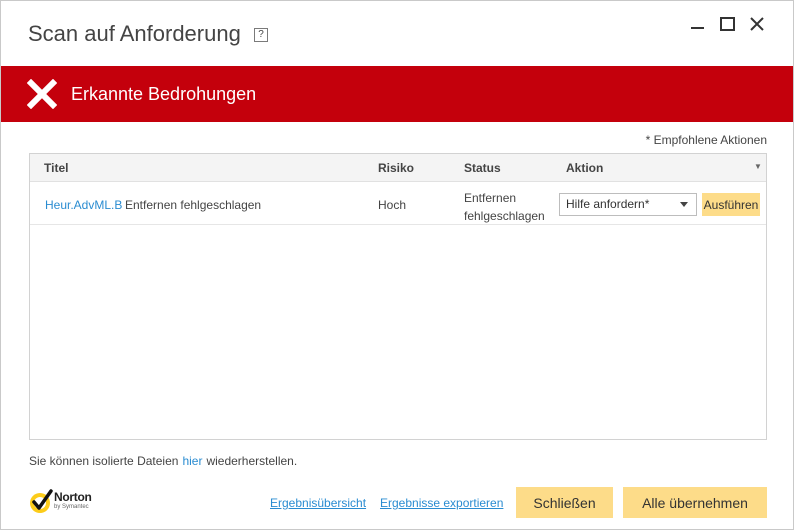 This screenshot has width=794, height=530. What do you see at coordinates (392, 205) in the screenshot?
I see `threat-risk: Hoch` at bounding box center [392, 205].